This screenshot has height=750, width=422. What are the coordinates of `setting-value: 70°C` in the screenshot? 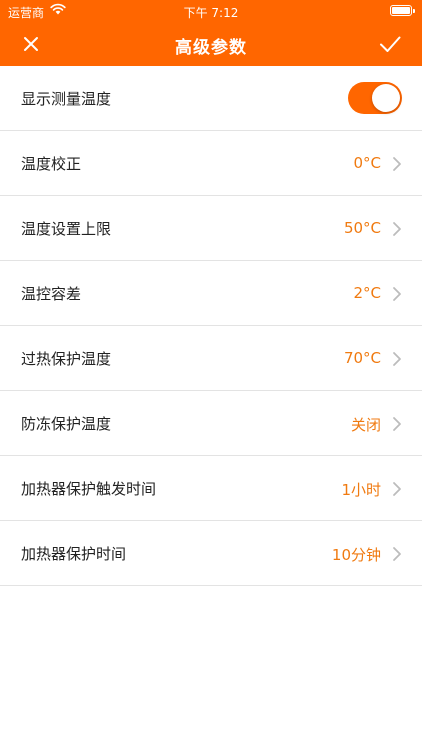 It's located at (362, 358).